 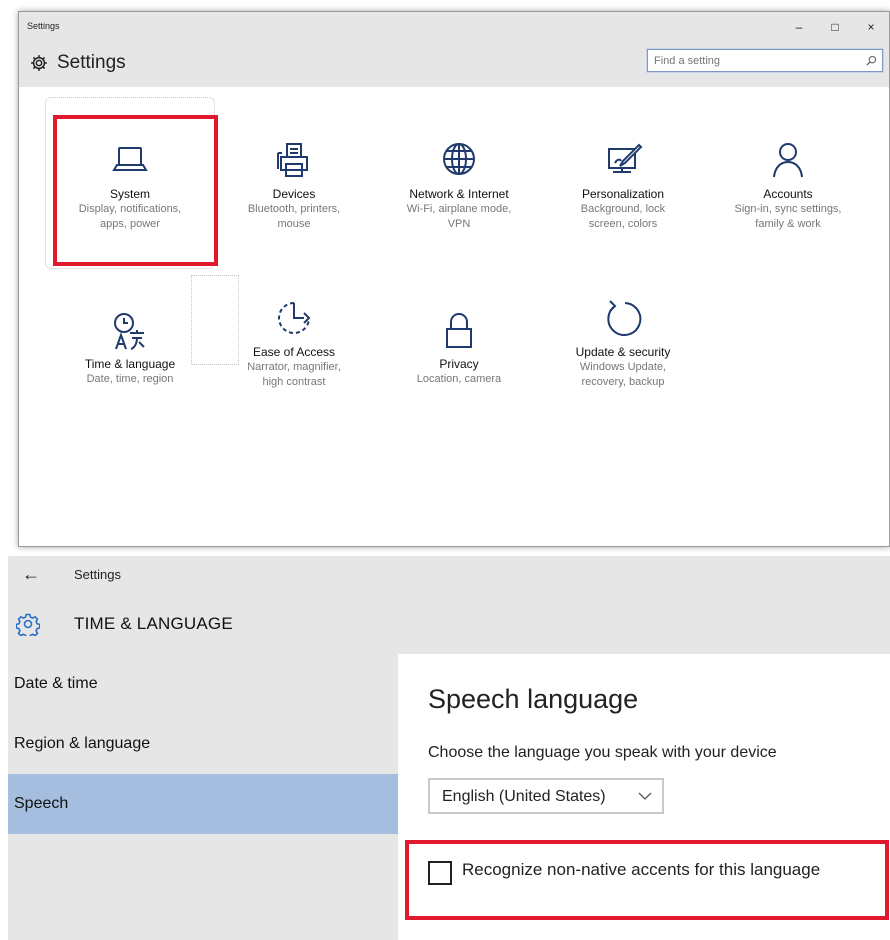 I want to click on window-header: ← Settings TIME & LANGUAGE, so click(x=449, y=605).